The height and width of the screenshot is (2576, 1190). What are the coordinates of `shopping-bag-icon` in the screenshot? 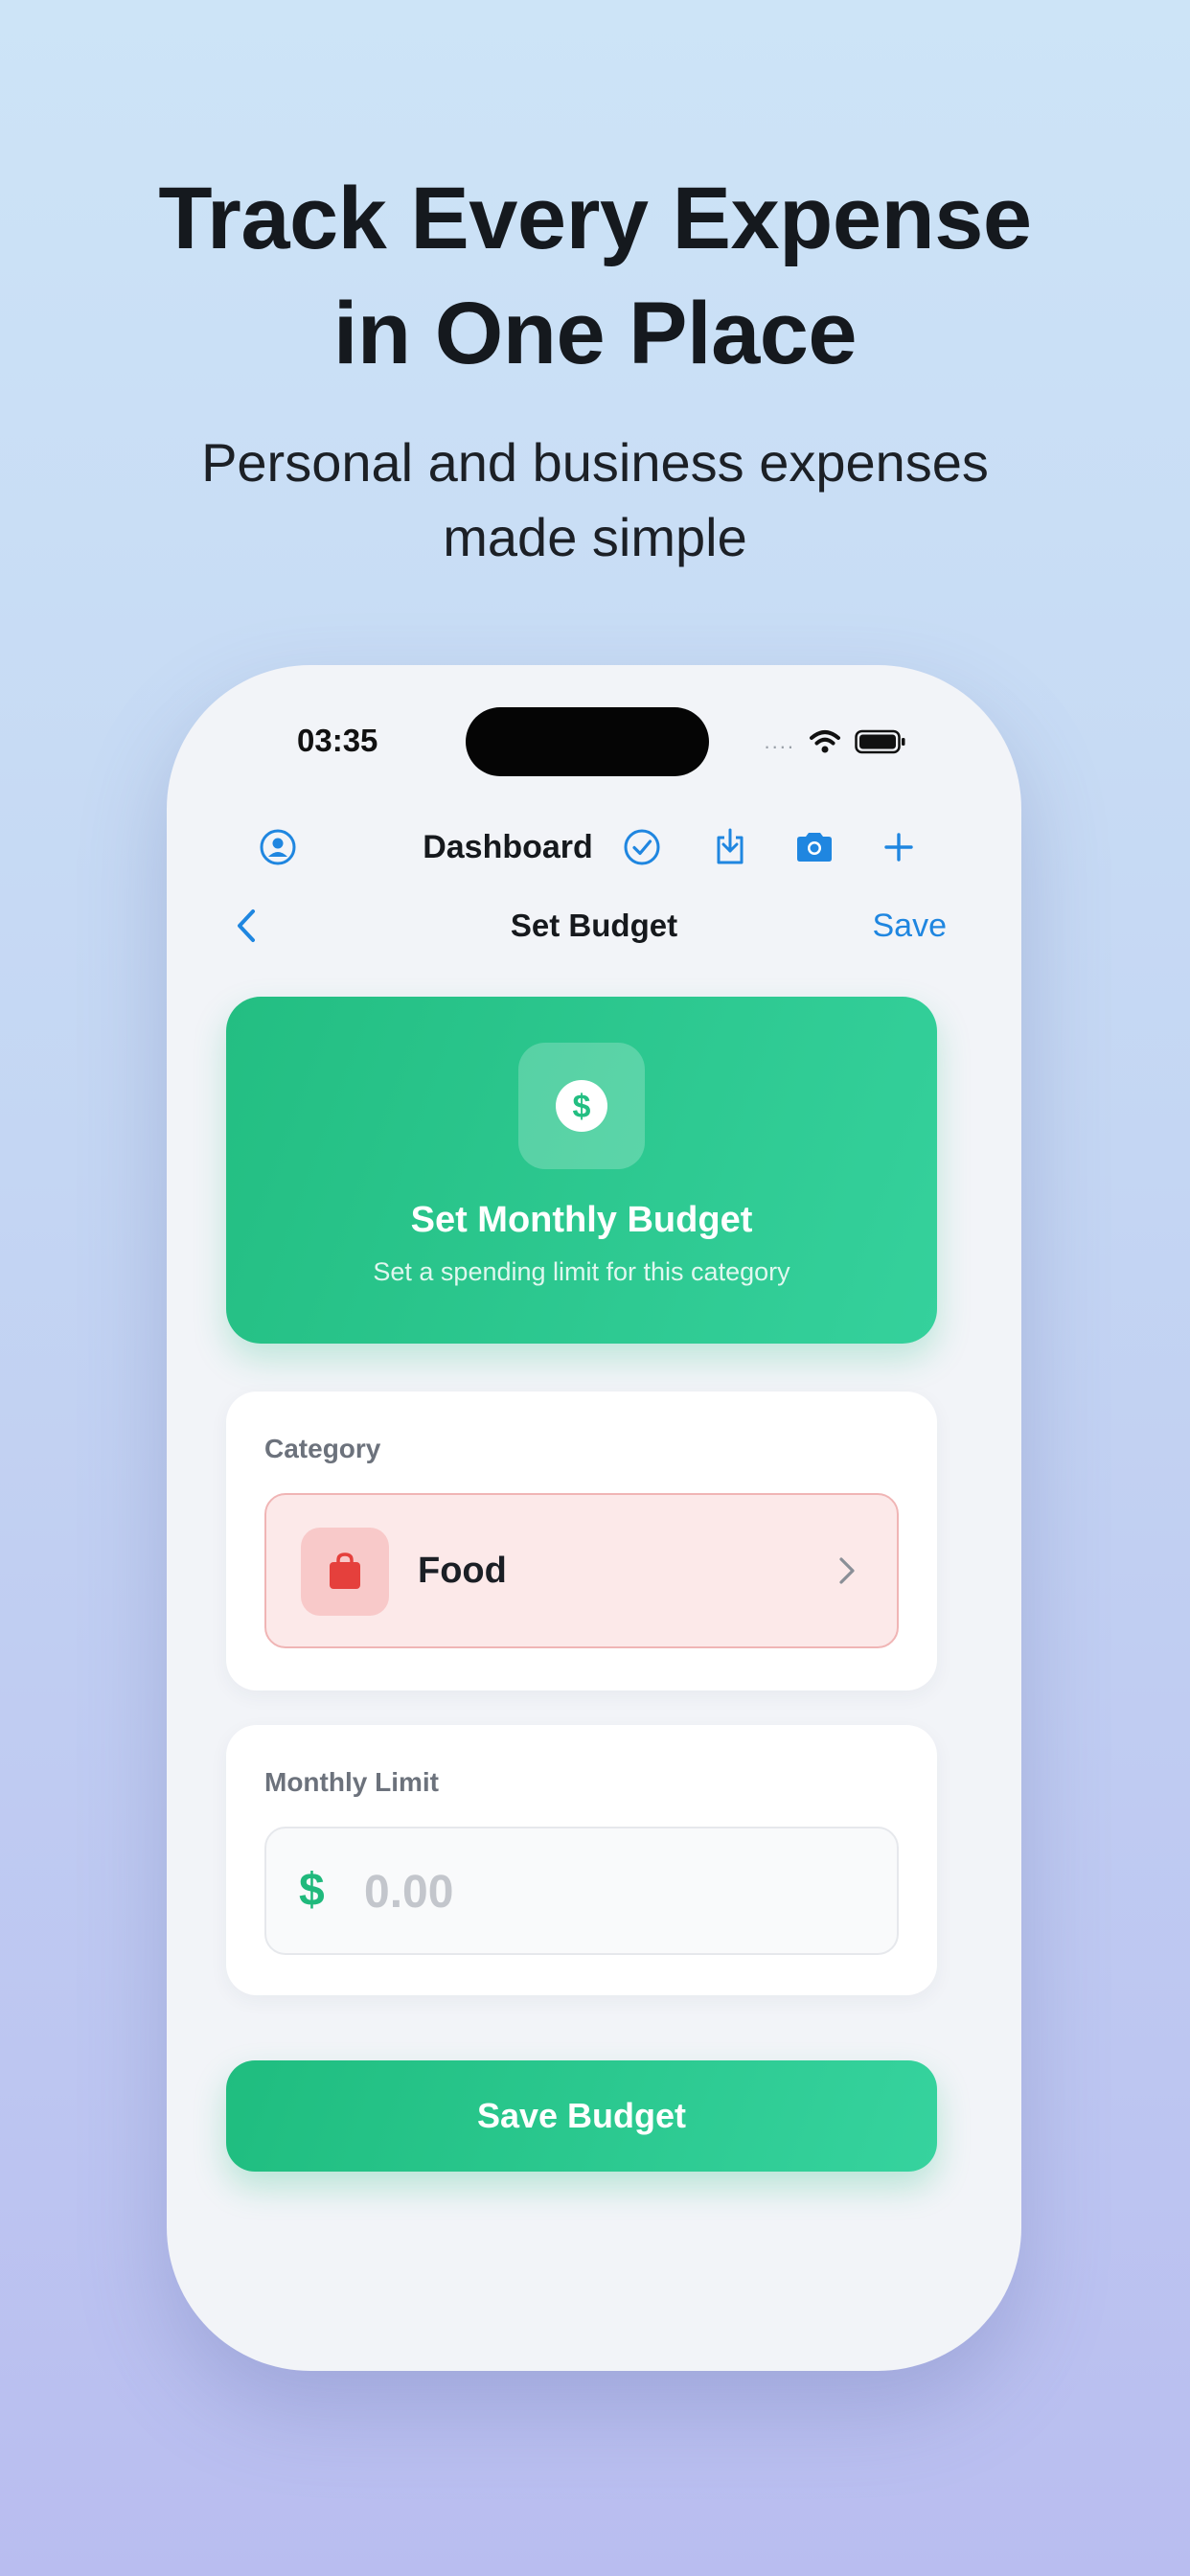 It's located at (345, 1570).